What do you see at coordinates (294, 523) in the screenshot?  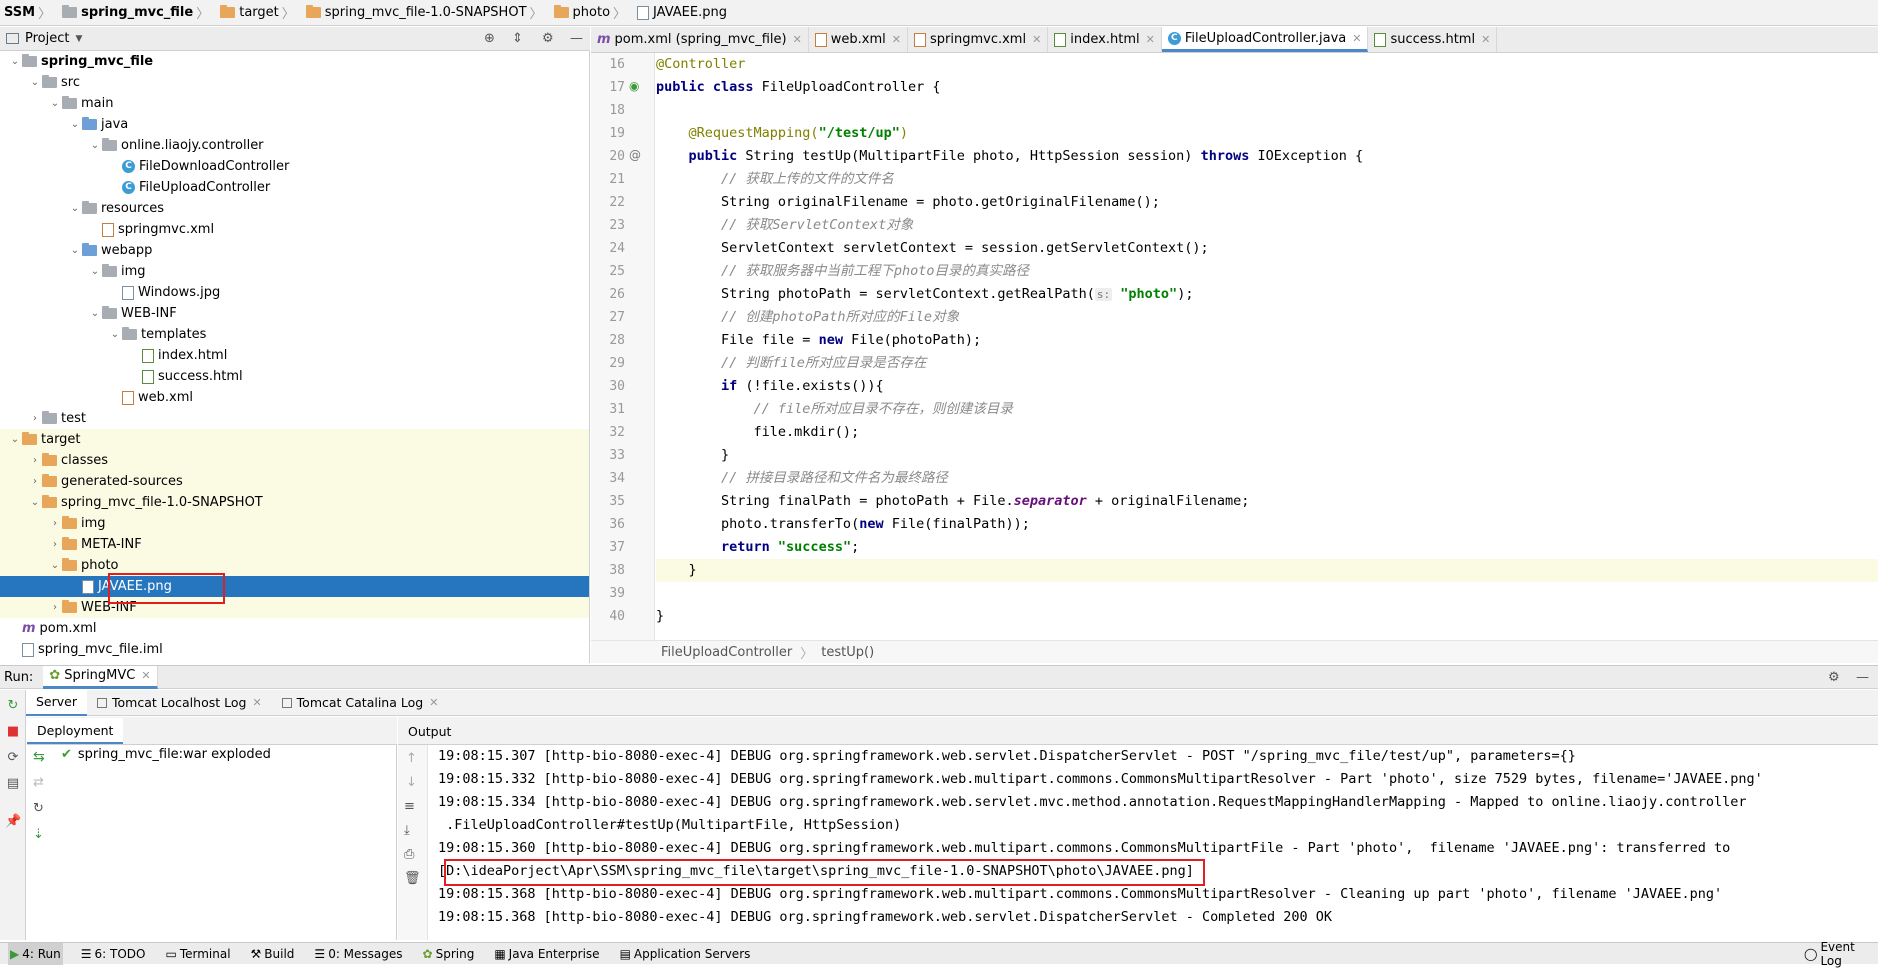 I see `tree-item: › img` at bounding box center [294, 523].